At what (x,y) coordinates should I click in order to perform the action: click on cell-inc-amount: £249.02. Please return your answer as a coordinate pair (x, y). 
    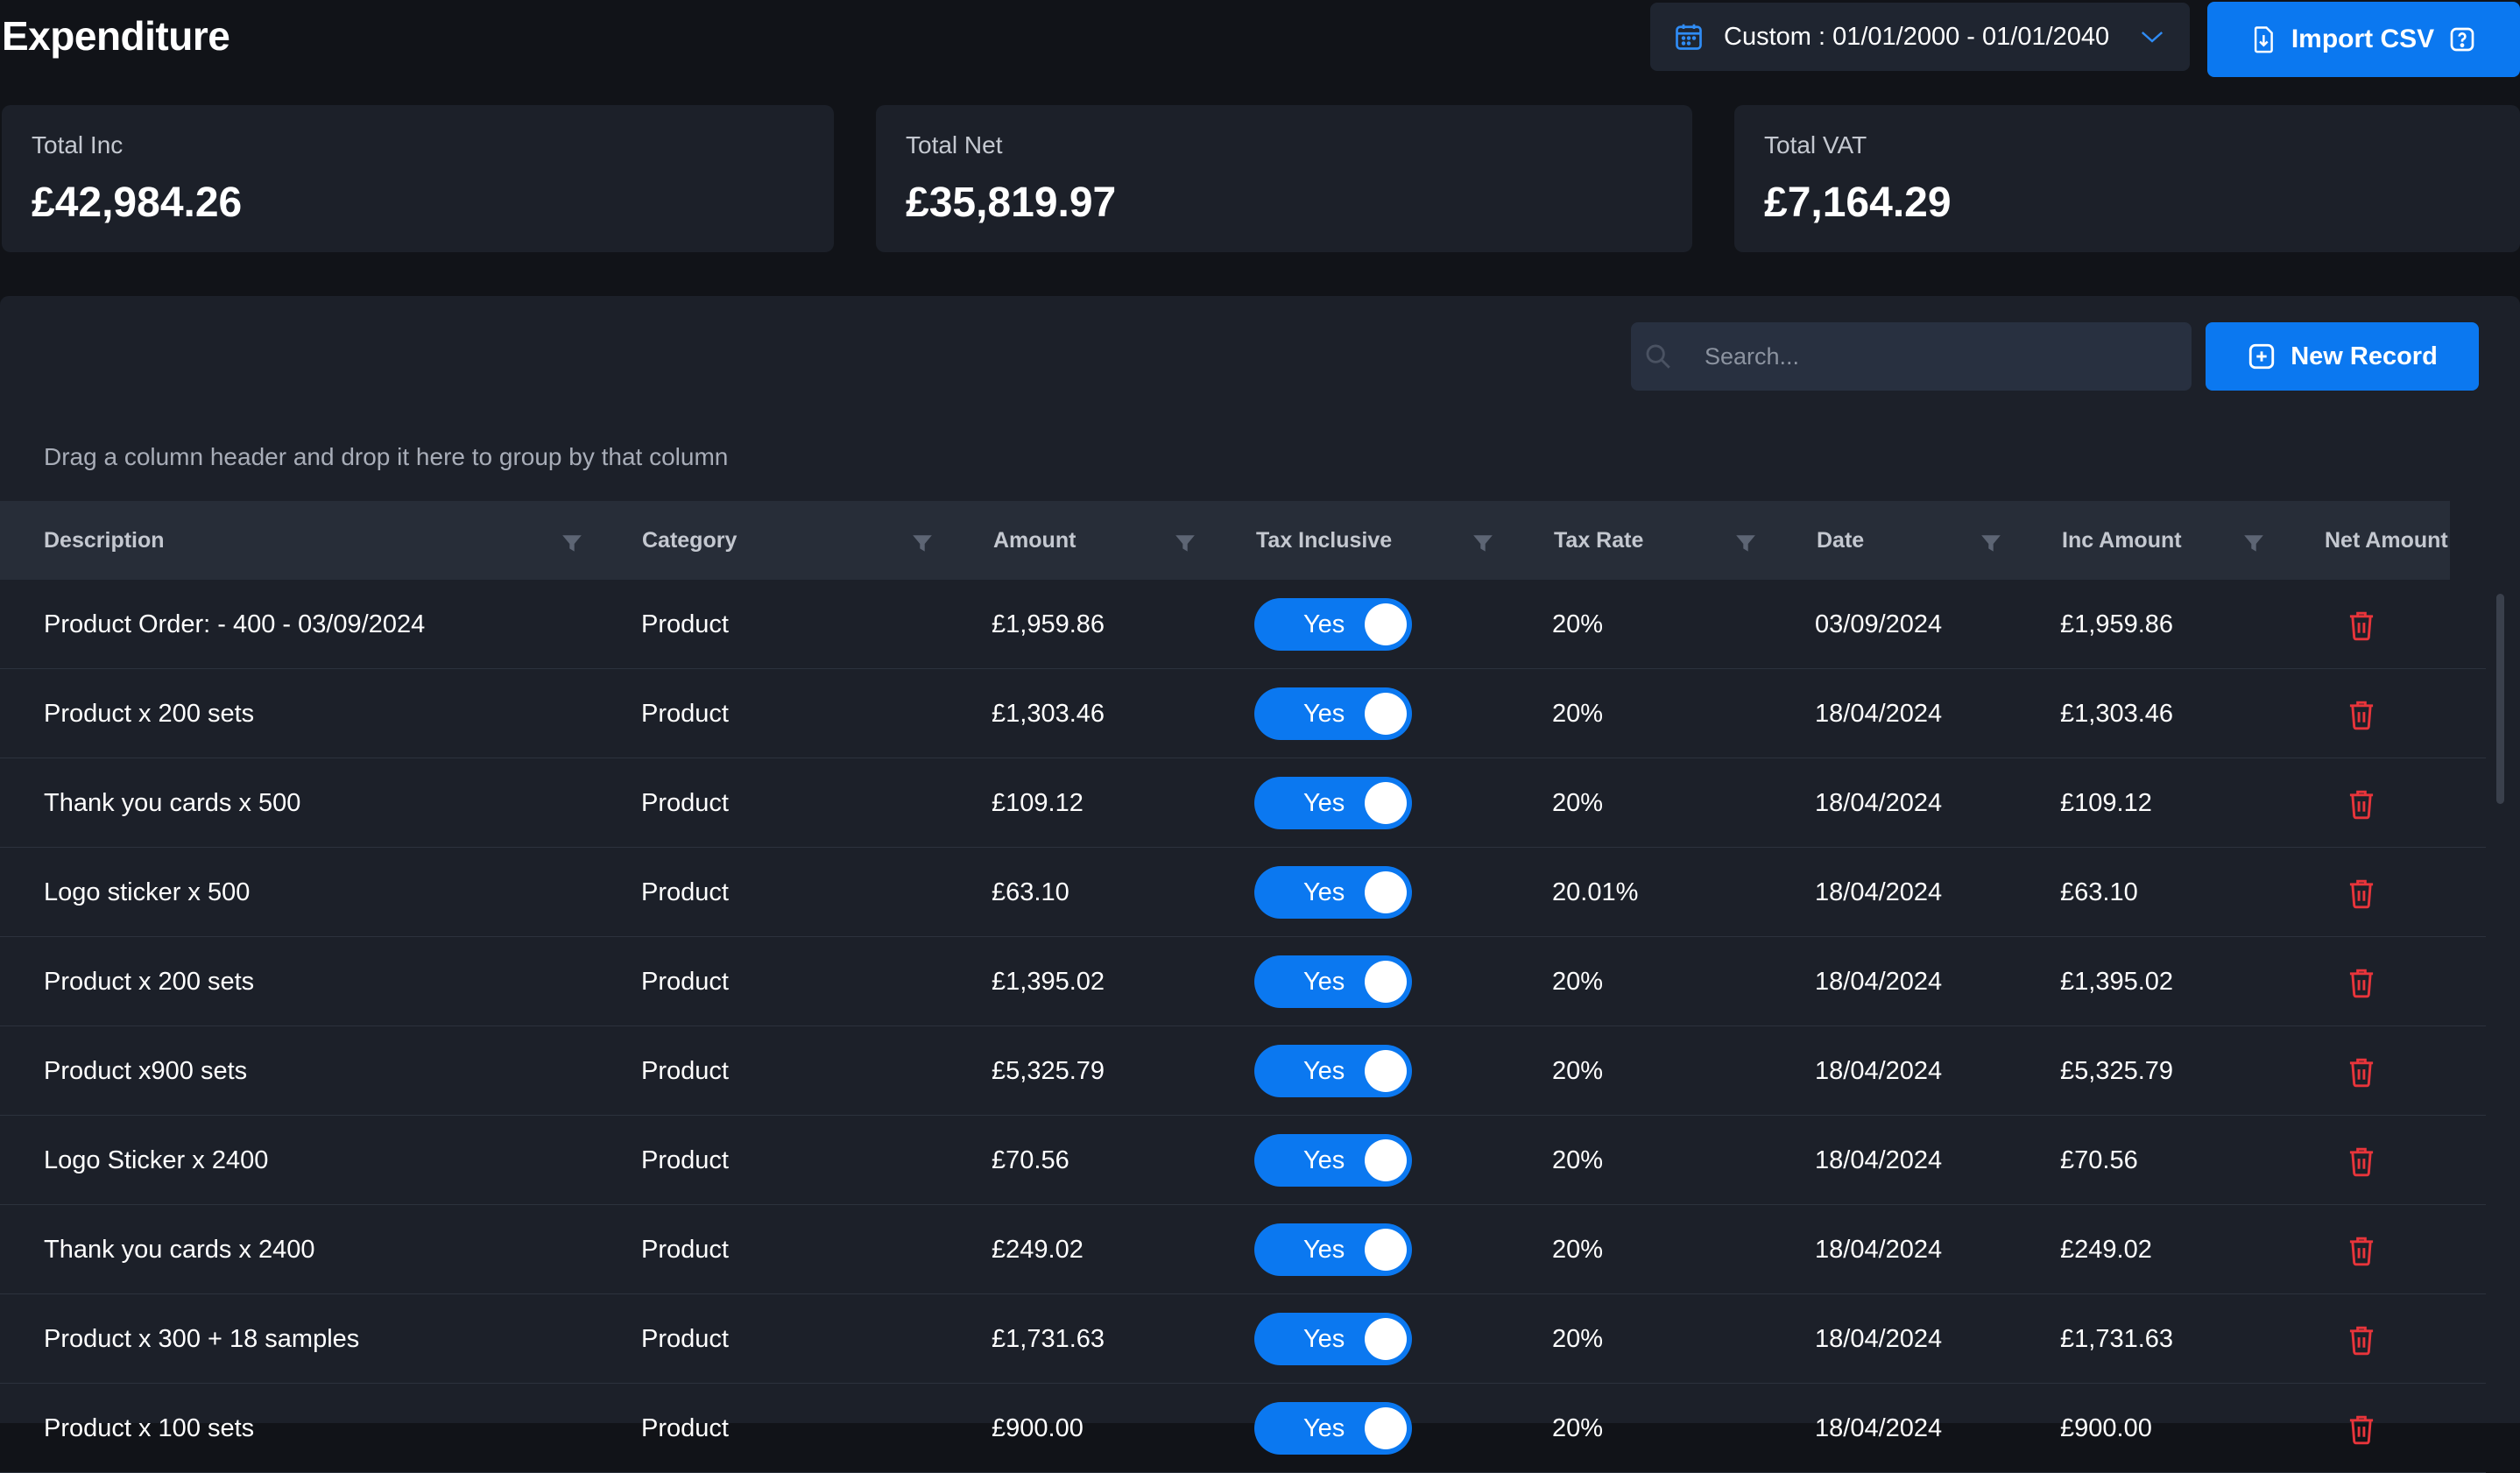
    Looking at the image, I should click on (2106, 1249).